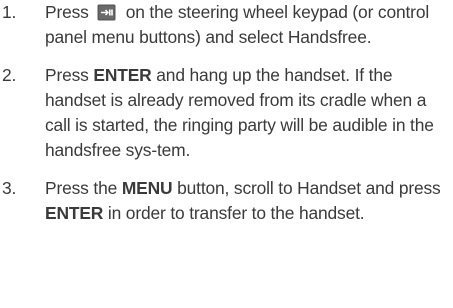 This screenshot has height=308, width=453. What do you see at coordinates (106, 12) in the screenshot?
I see `phone-menu-key-icon` at bounding box center [106, 12].